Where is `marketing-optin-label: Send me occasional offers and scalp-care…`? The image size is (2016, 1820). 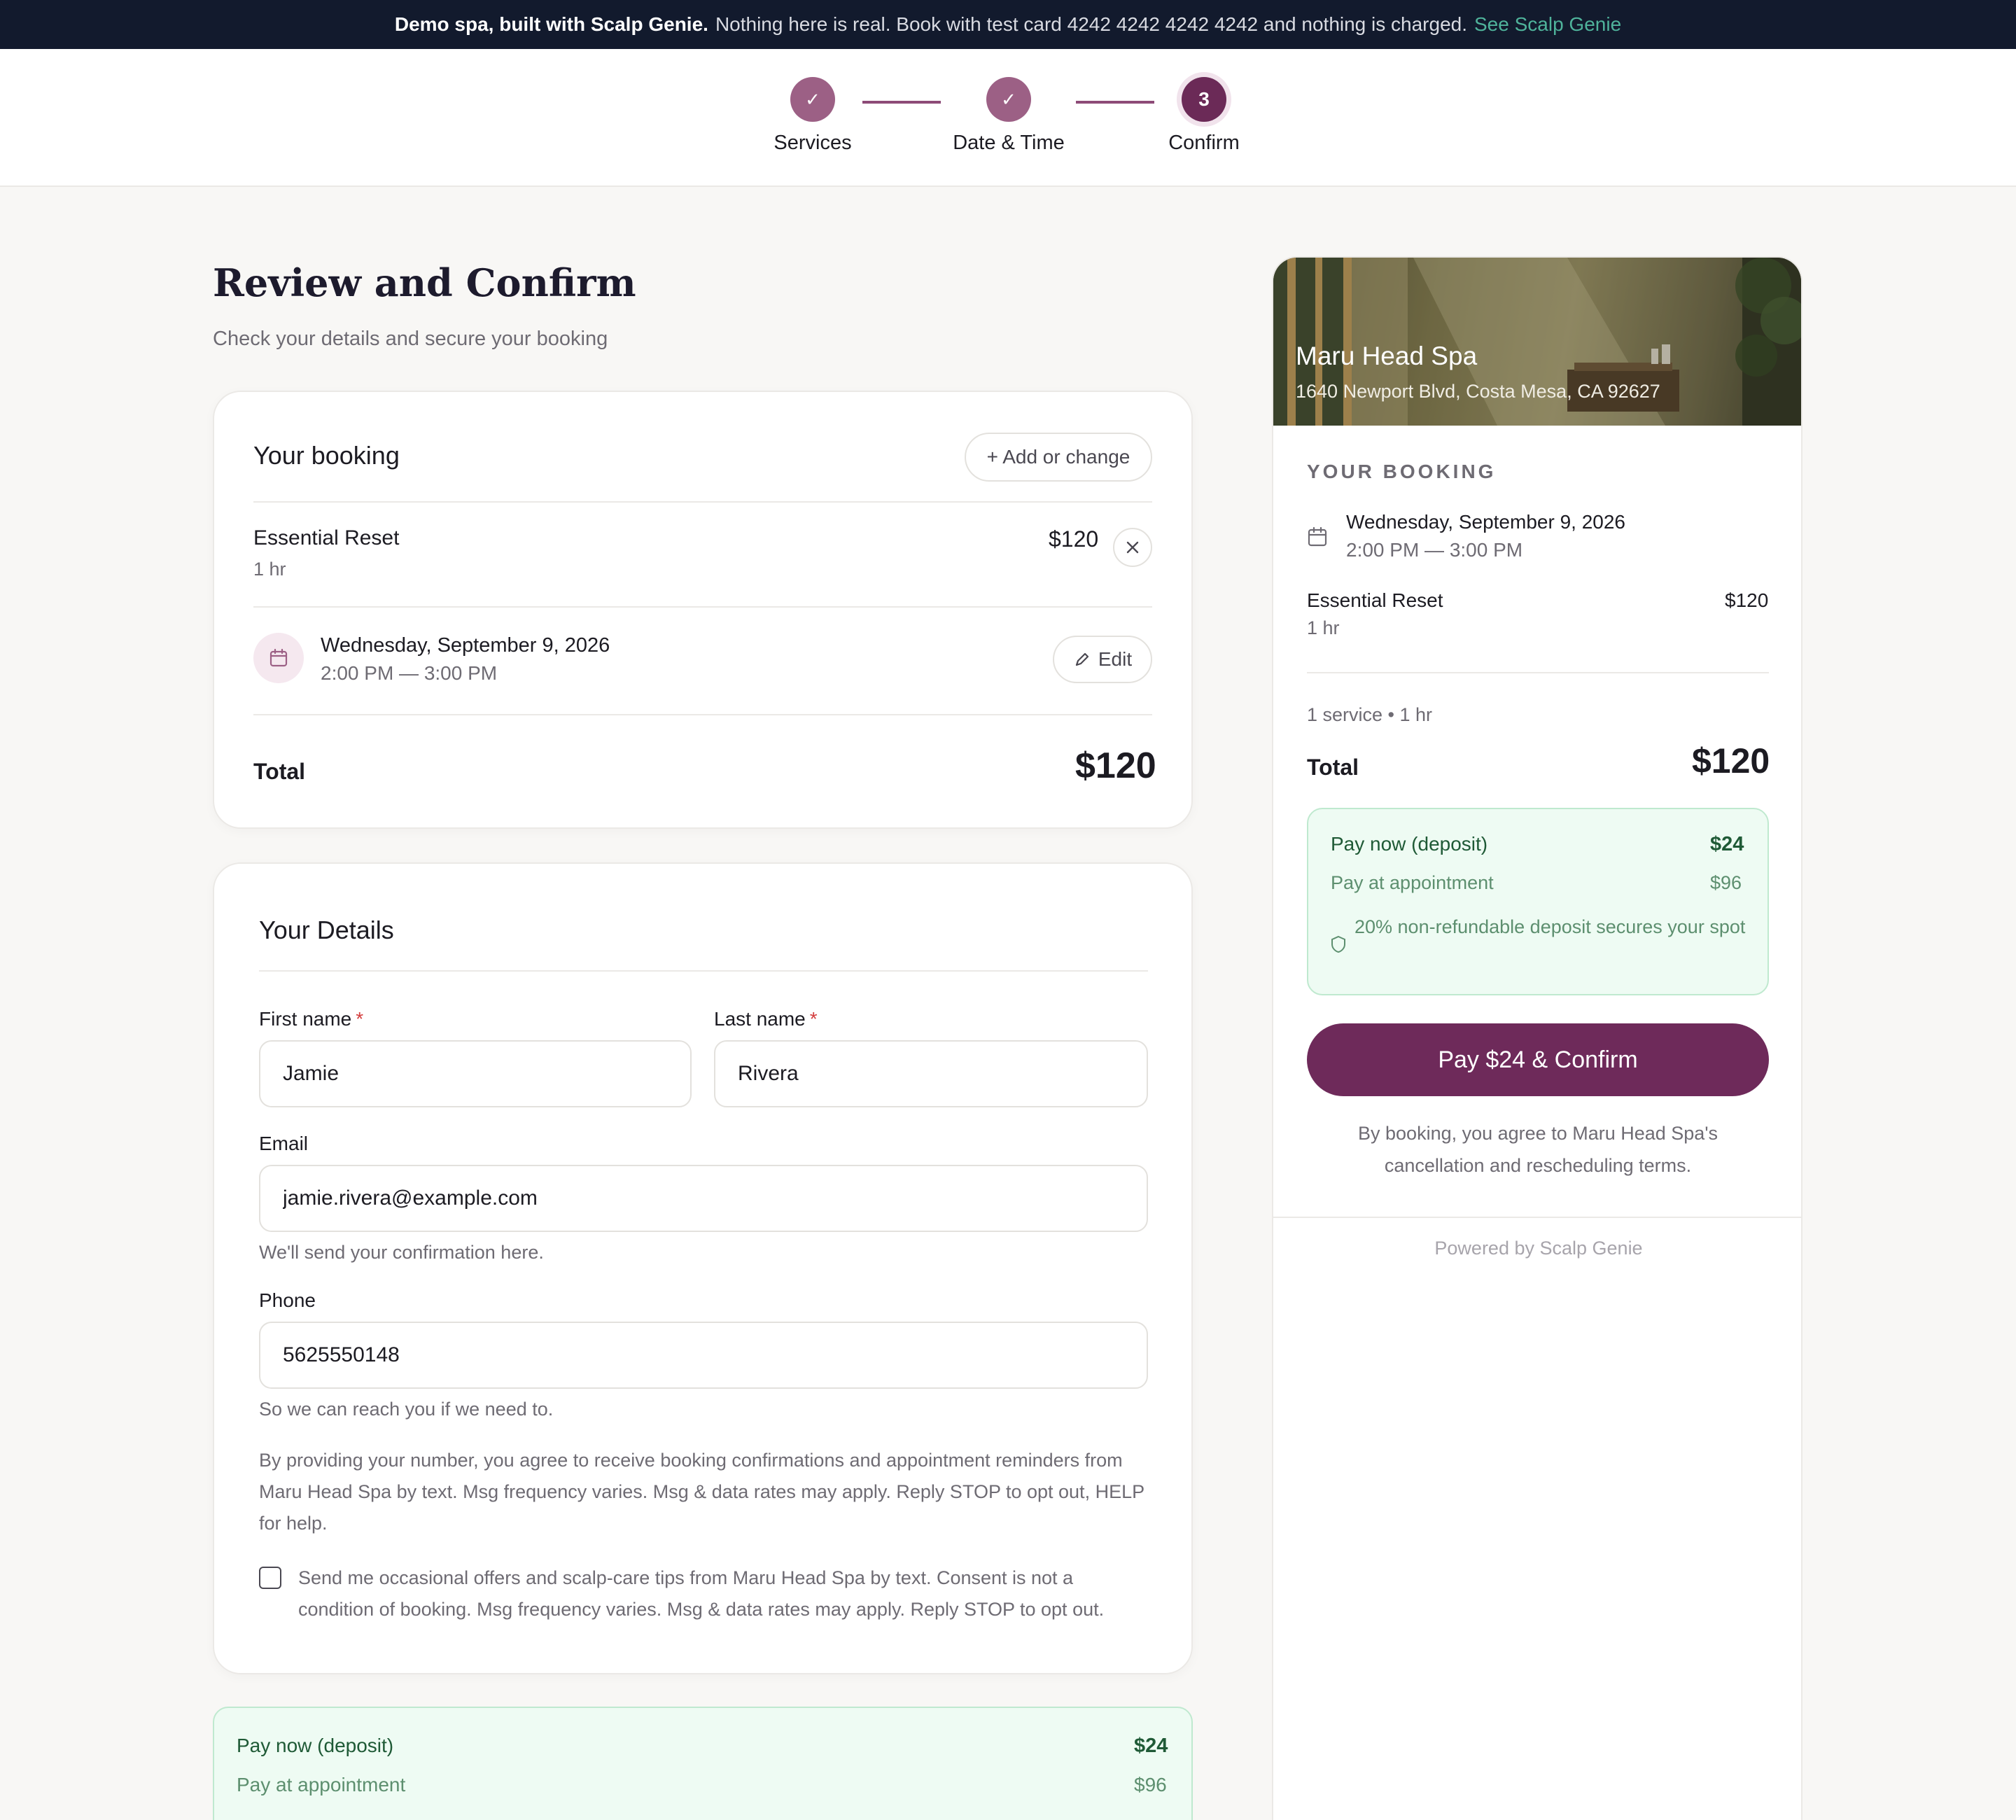 marketing-optin-label: Send me occasional offers and scalp-care… is located at coordinates (718, 1593).